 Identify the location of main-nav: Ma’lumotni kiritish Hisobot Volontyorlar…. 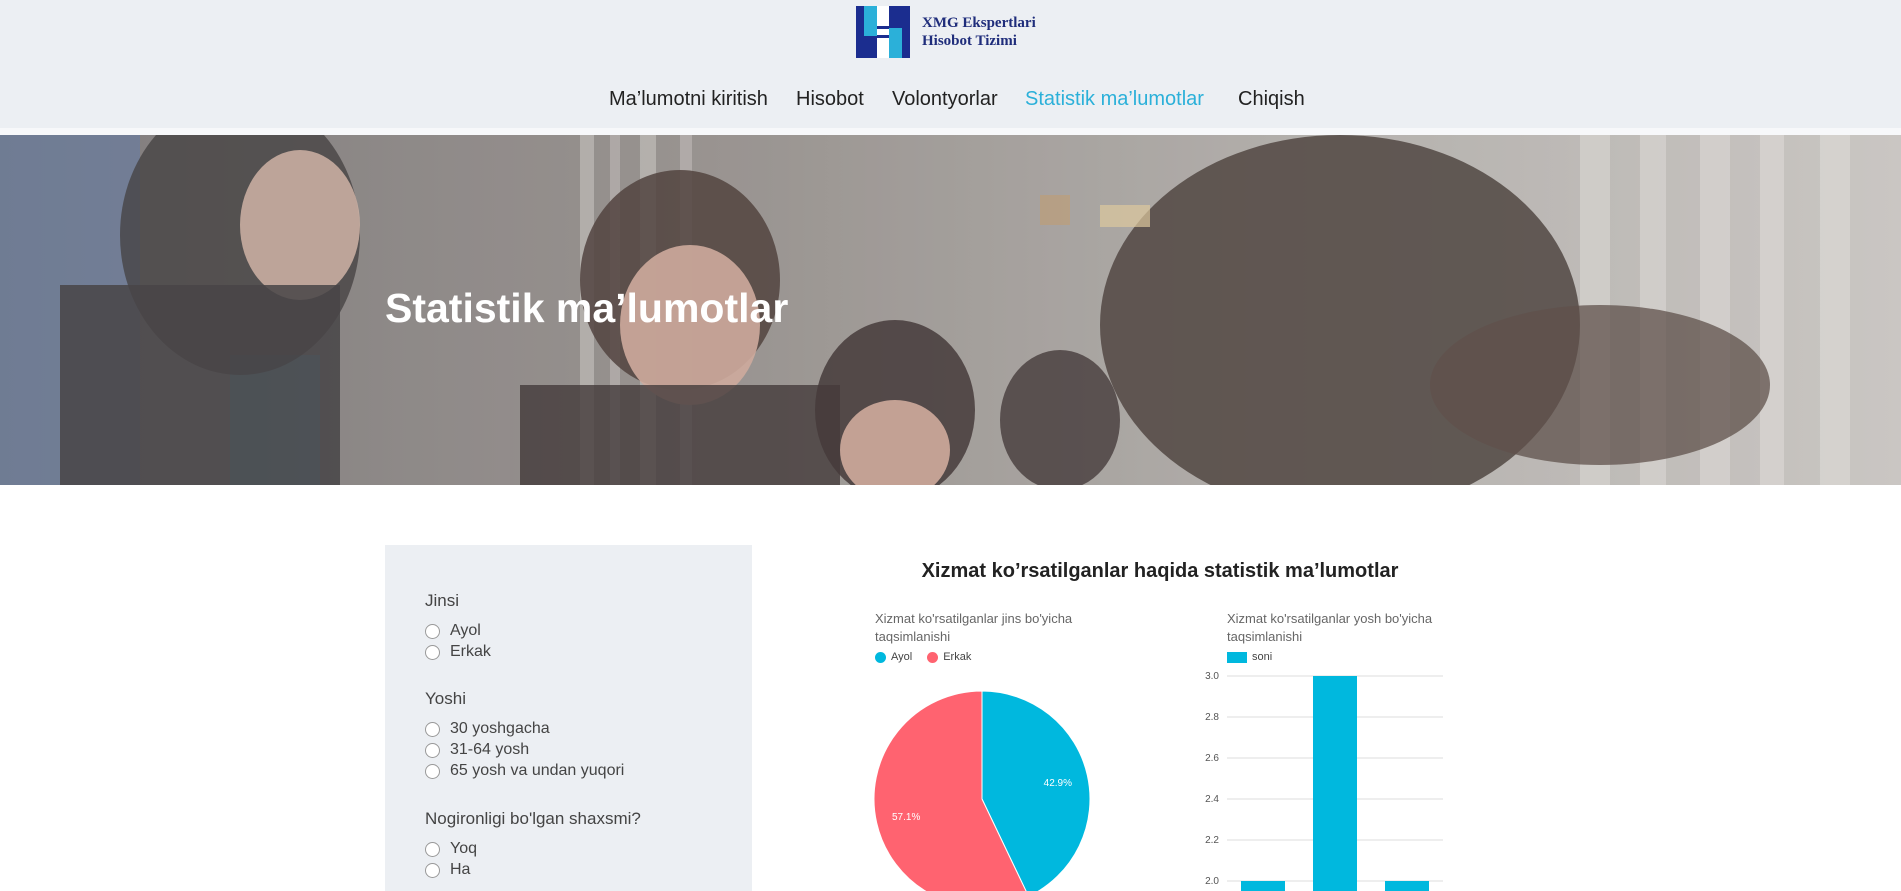
(950, 103).